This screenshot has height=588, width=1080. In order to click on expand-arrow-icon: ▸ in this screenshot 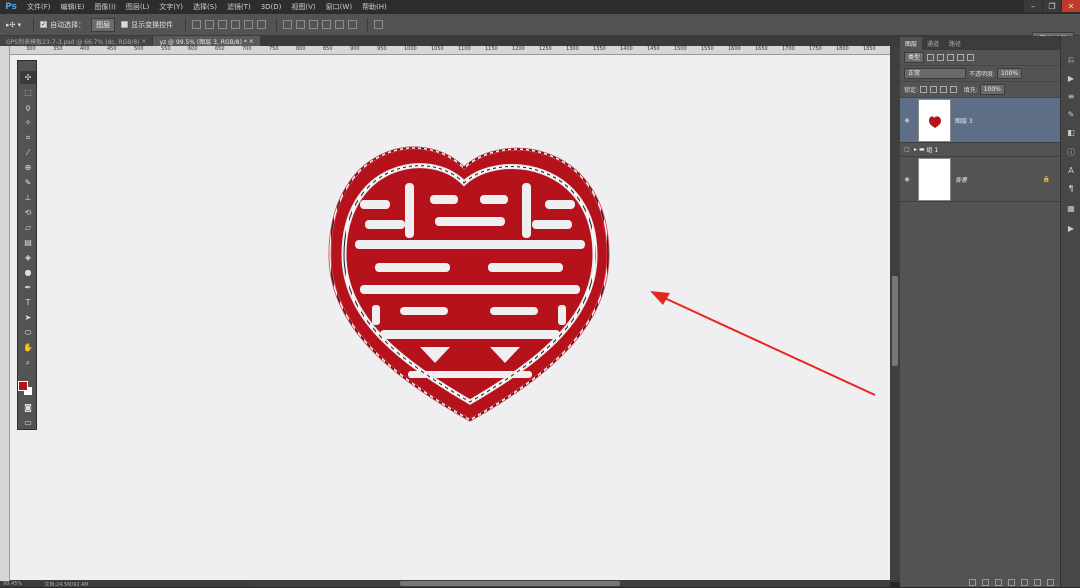, I will do `click(915, 149)`.